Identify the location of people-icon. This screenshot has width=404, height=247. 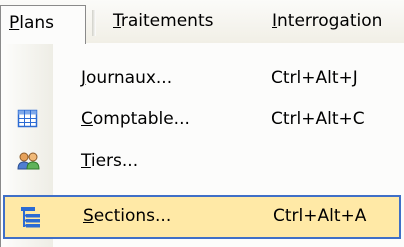
(28, 161).